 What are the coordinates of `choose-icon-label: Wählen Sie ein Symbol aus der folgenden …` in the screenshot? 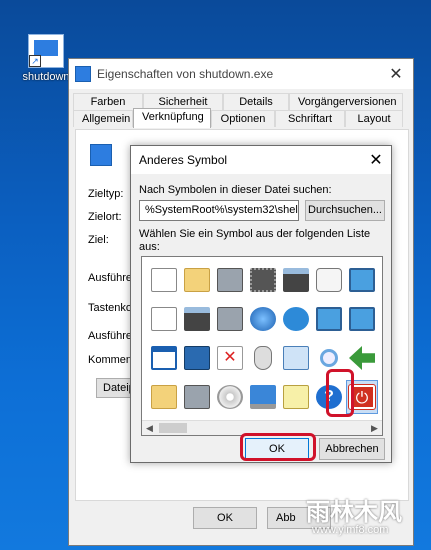 It's located at (255, 240).